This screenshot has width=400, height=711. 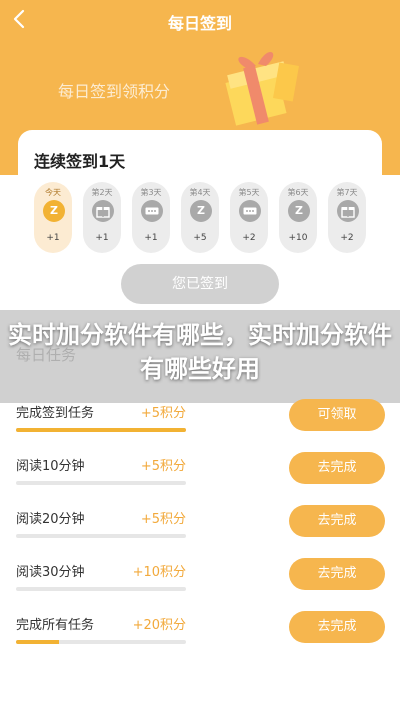 What do you see at coordinates (200, 474) in the screenshot?
I see `task-row: 阅读10分钟 +5积分 去完成` at bounding box center [200, 474].